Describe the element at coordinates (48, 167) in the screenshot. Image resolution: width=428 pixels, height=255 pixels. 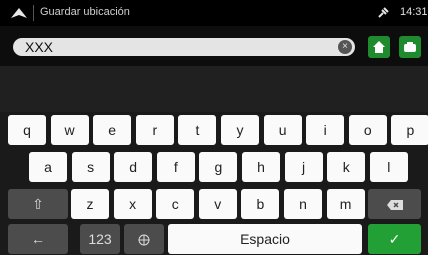
I see `key-a: a` at that location.